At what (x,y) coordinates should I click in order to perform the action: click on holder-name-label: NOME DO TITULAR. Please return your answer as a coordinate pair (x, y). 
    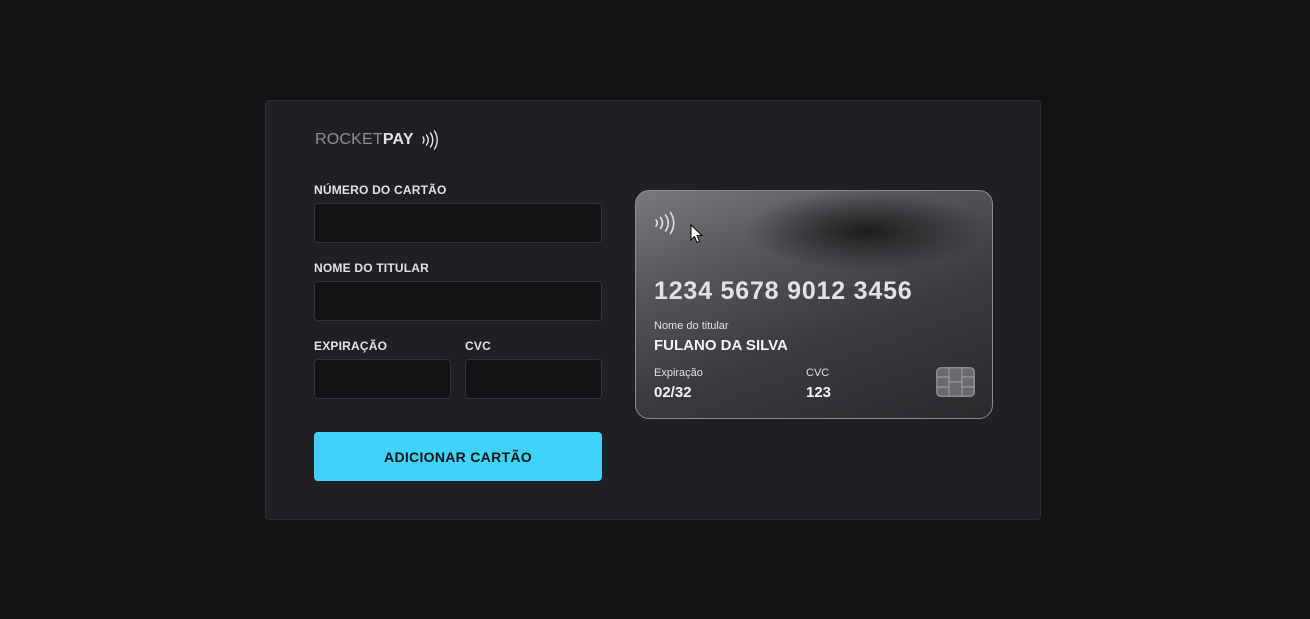
    Looking at the image, I should click on (371, 268).